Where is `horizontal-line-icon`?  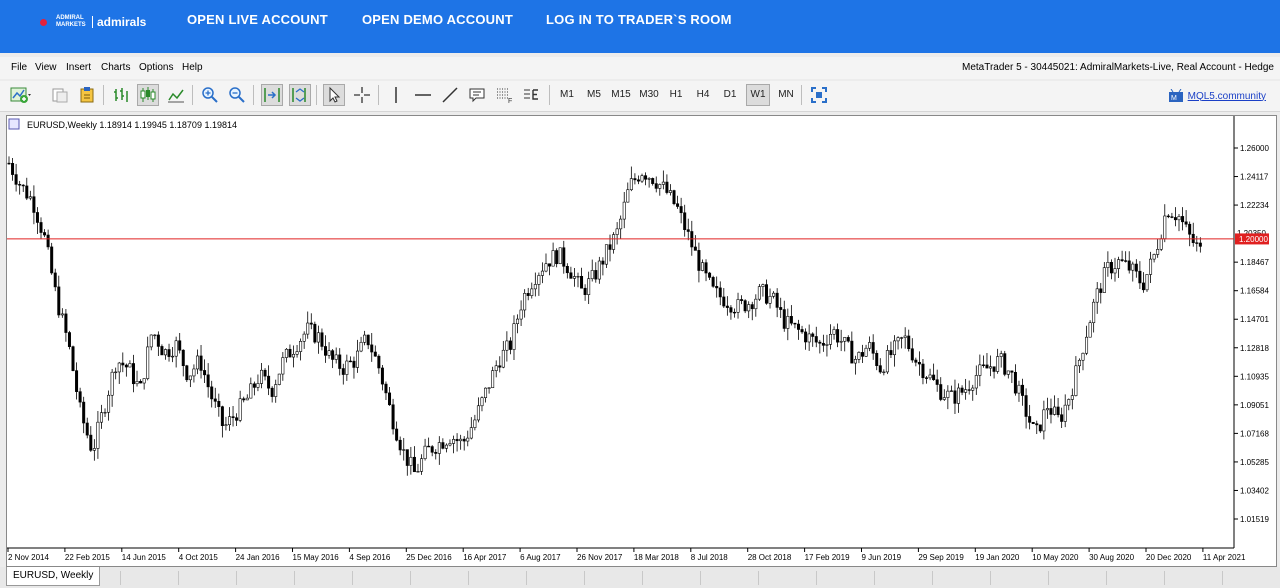
horizontal-line-icon is located at coordinates (423, 95).